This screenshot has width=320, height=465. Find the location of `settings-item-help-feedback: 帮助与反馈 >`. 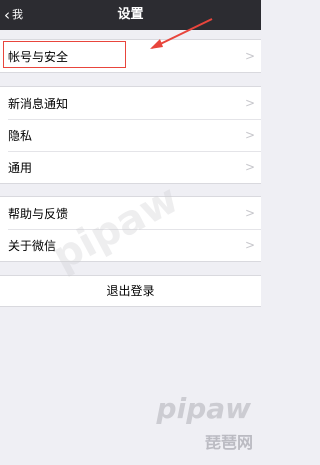

settings-item-help-feedback: 帮助与反馈 > is located at coordinates (130, 213).